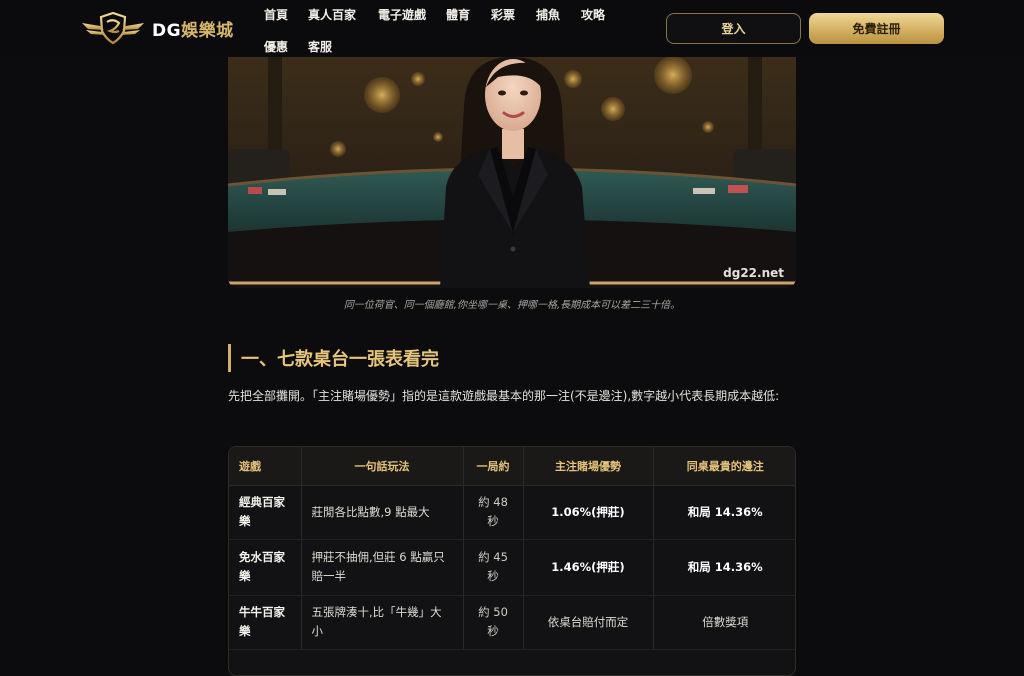 The width and height of the screenshot is (1024, 676). I want to click on cell-side-bet: 倍數獎項, so click(724, 622).